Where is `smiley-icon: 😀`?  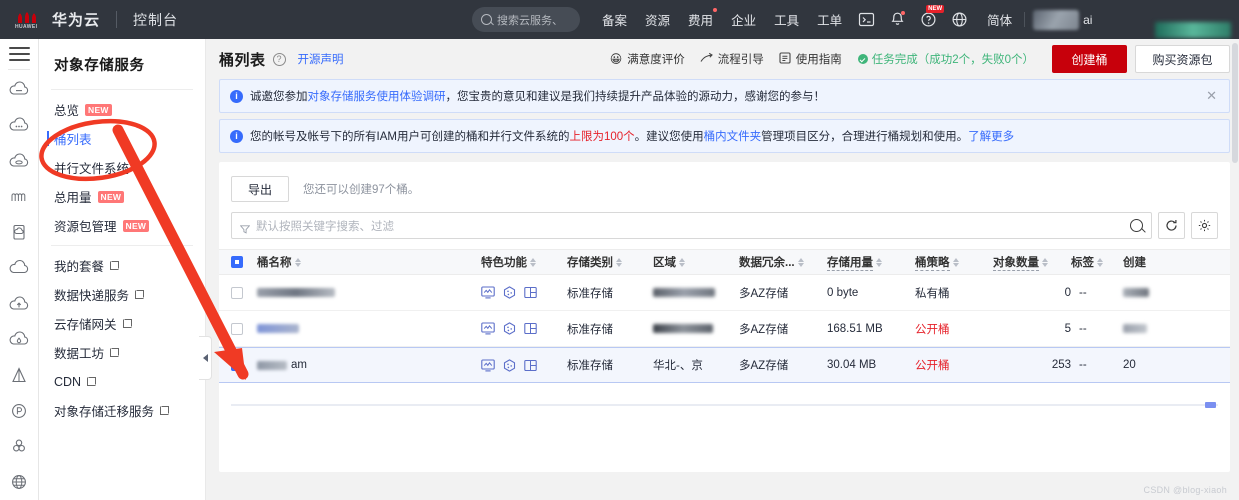 smiley-icon: 😀 is located at coordinates (616, 59).